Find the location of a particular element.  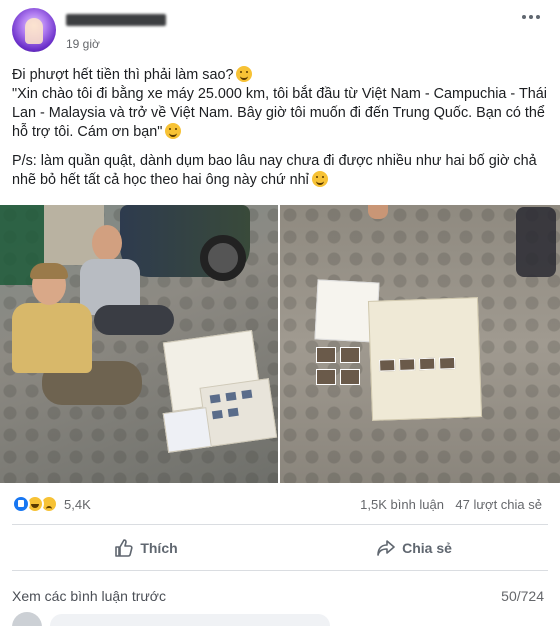

upside-down-face-emoji-icon is located at coordinates (173, 131).